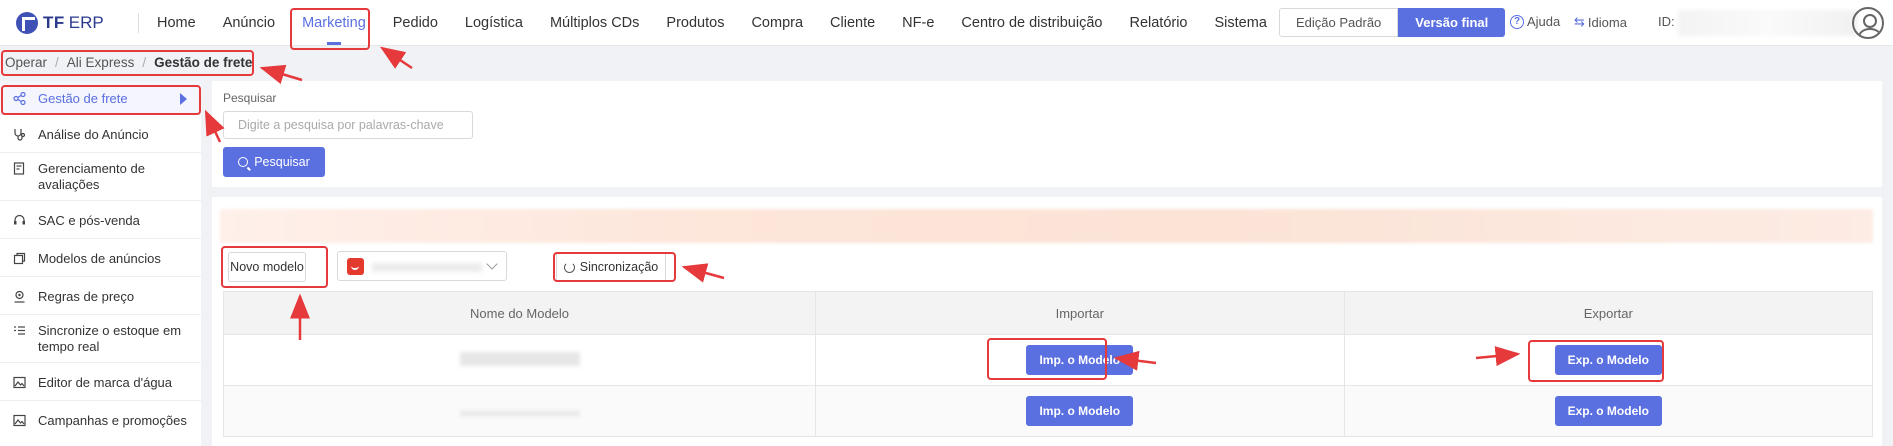 The width and height of the screenshot is (1893, 446). I want to click on language-link: ⇆ Idioma, so click(1600, 22).